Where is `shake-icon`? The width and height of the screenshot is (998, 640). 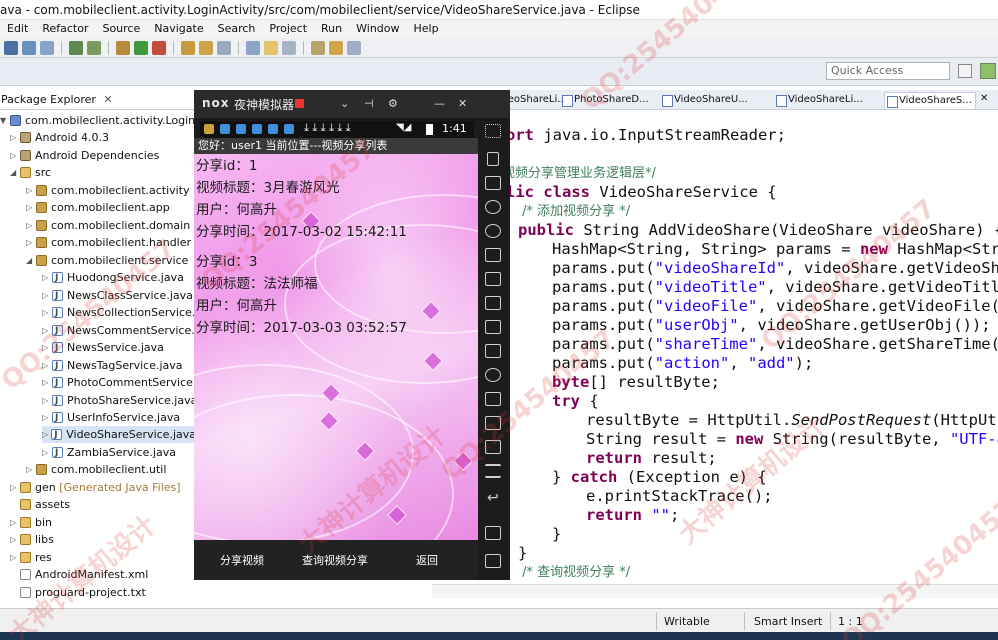 shake-icon is located at coordinates (493, 375).